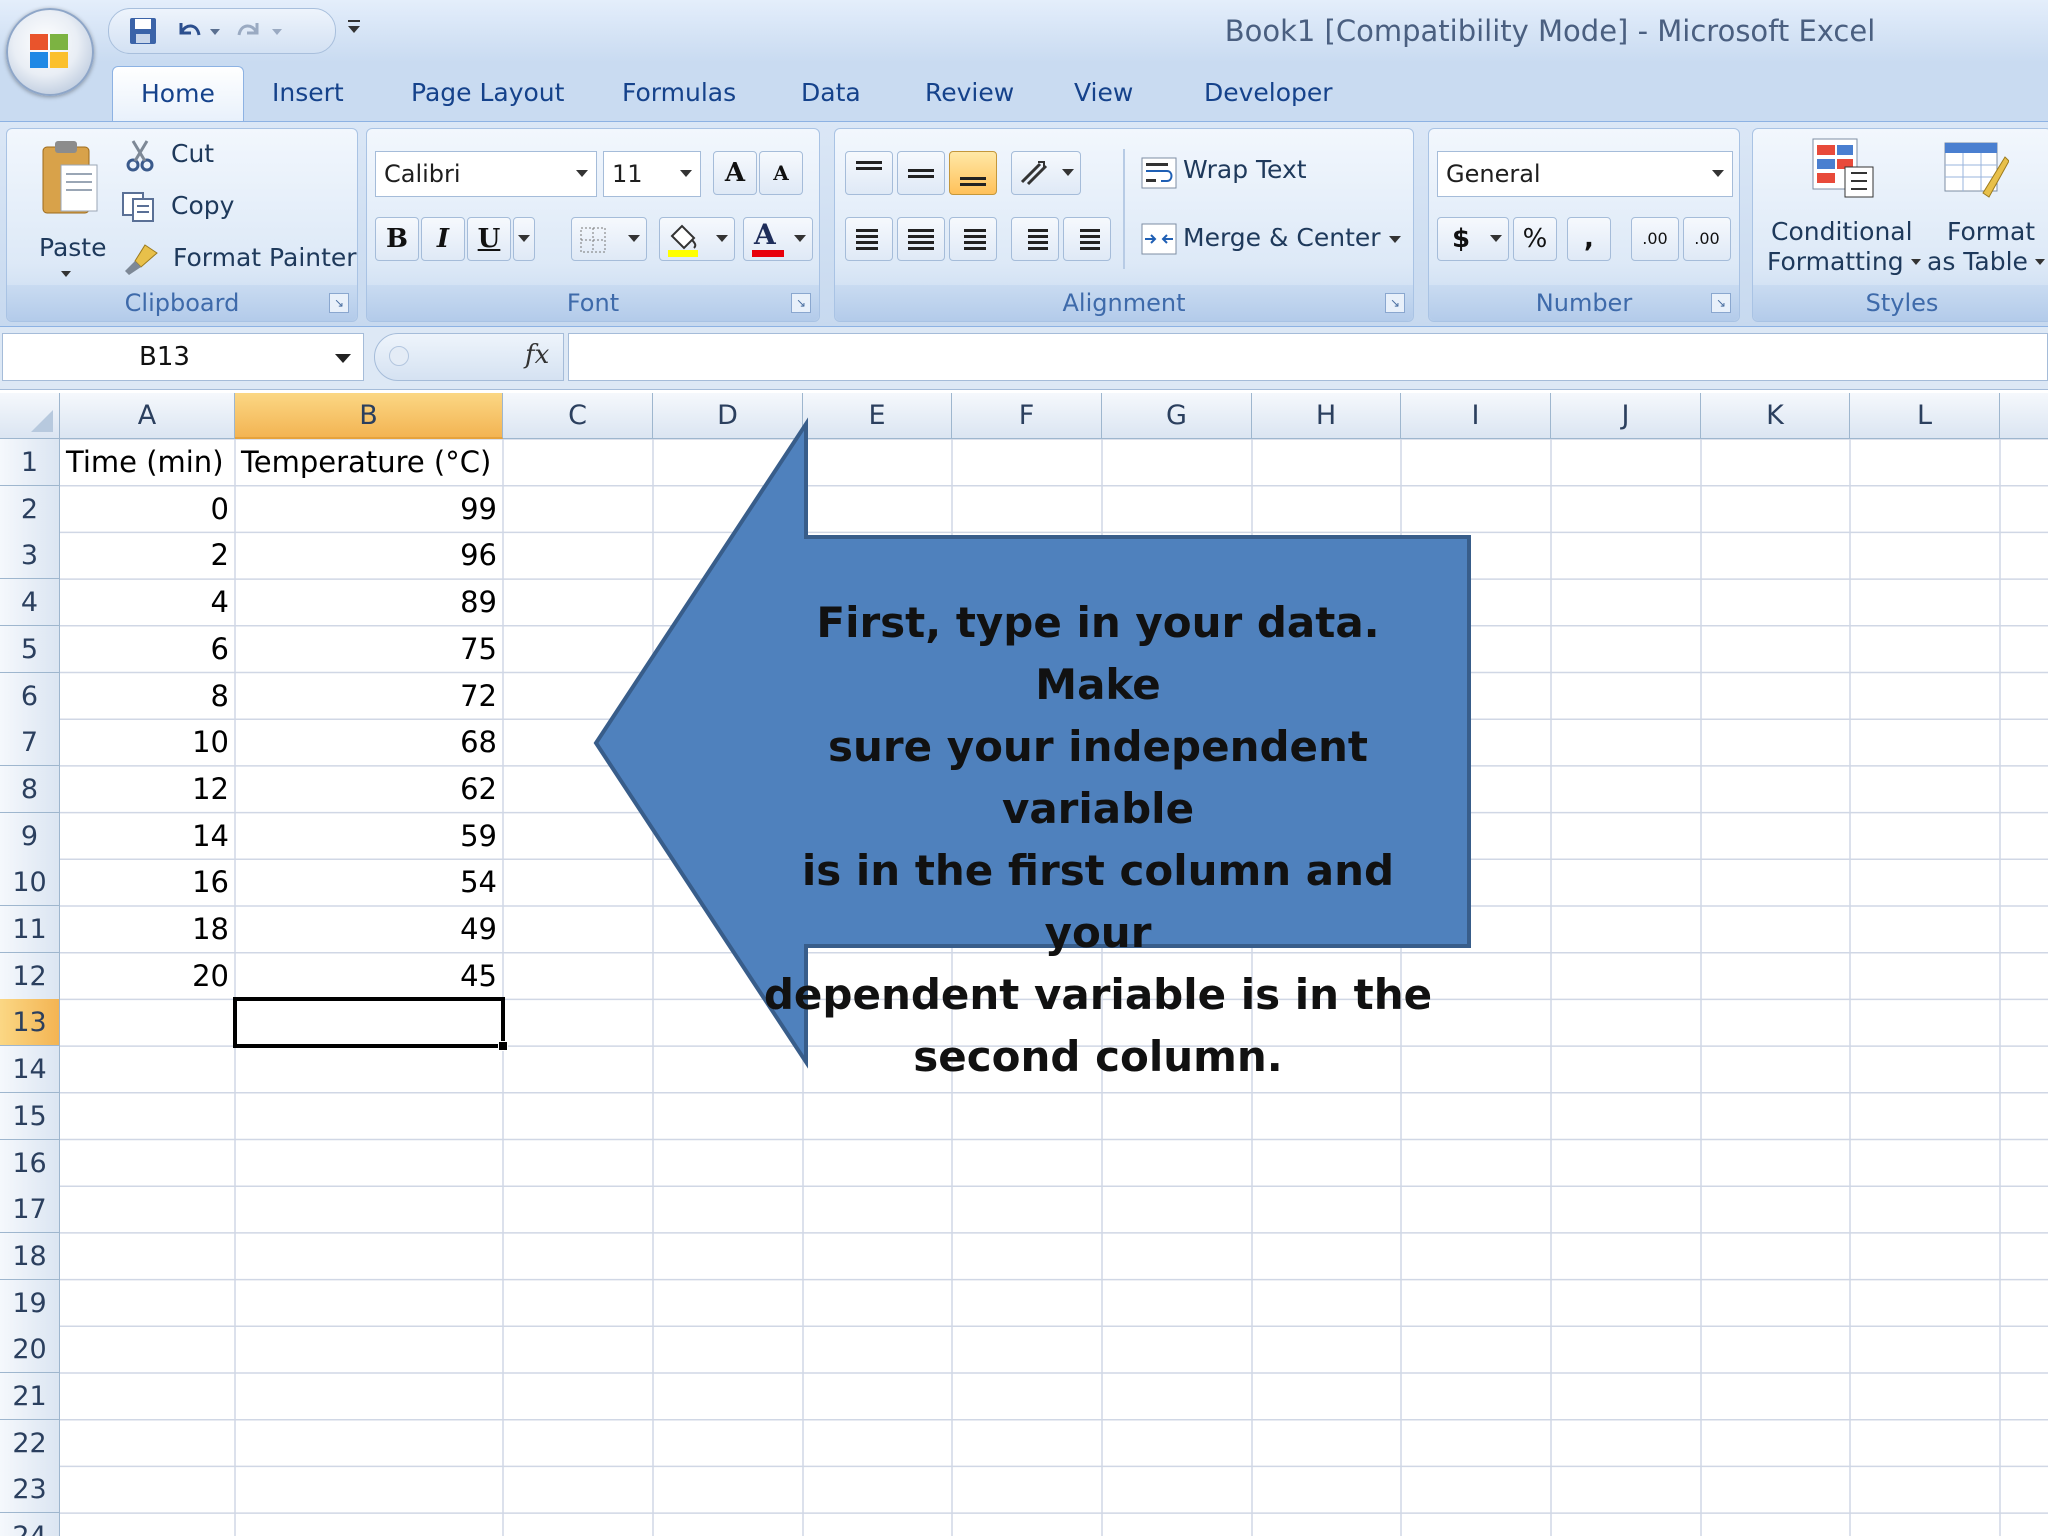 Image resolution: width=2048 pixels, height=1536 pixels. Describe the element at coordinates (1585, 174) in the screenshot. I see `number-format-select: General` at that location.